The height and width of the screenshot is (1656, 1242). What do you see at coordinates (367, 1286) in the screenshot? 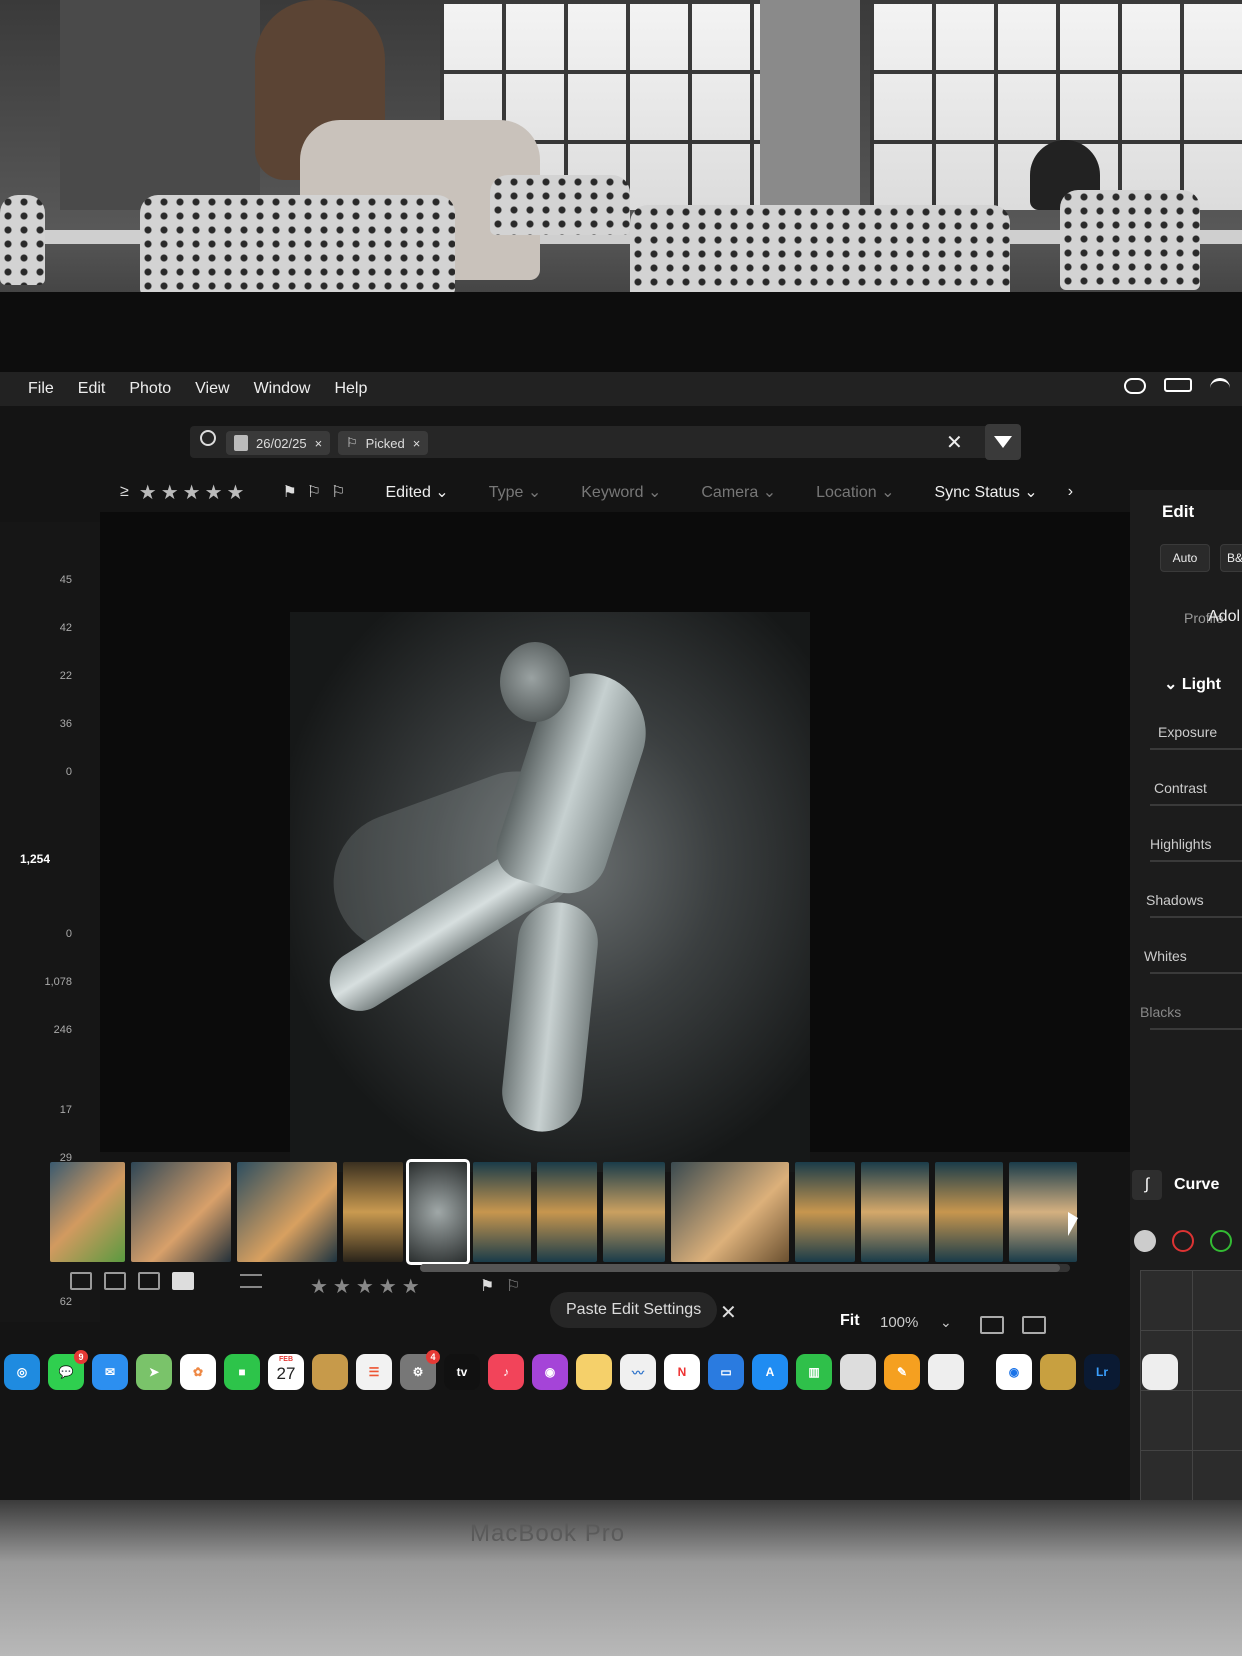
I see `bottom-rating-stars: ★★★★★` at bounding box center [367, 1286].